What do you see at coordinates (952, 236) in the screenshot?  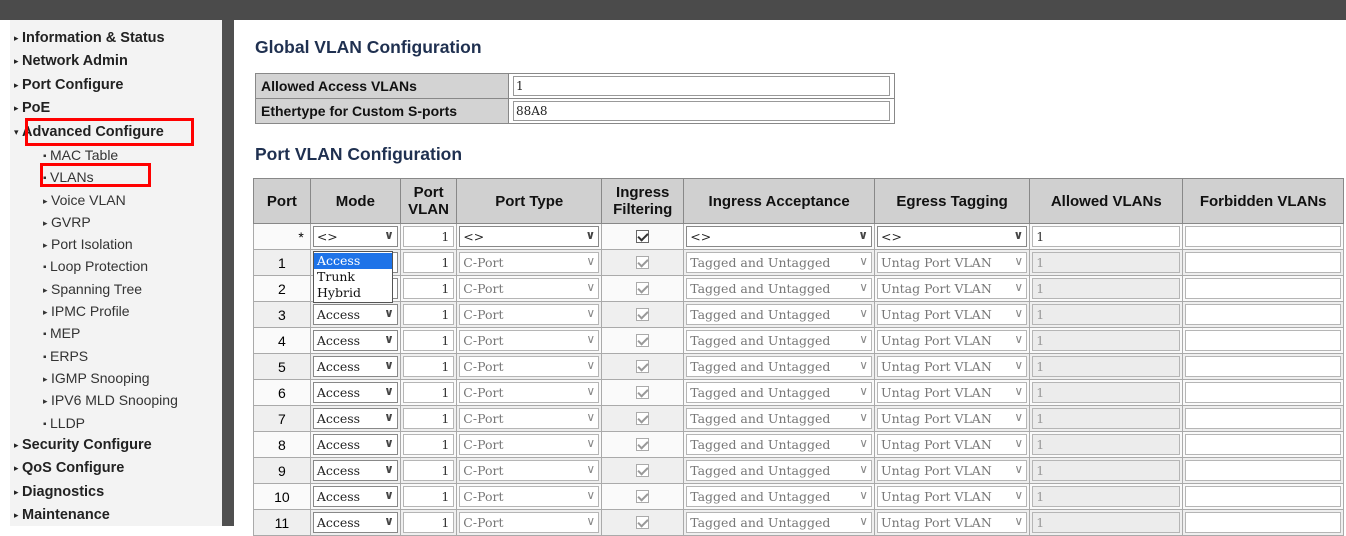 I see `egress-tagging-select: <> ∨` at bounding box center [952, 236].